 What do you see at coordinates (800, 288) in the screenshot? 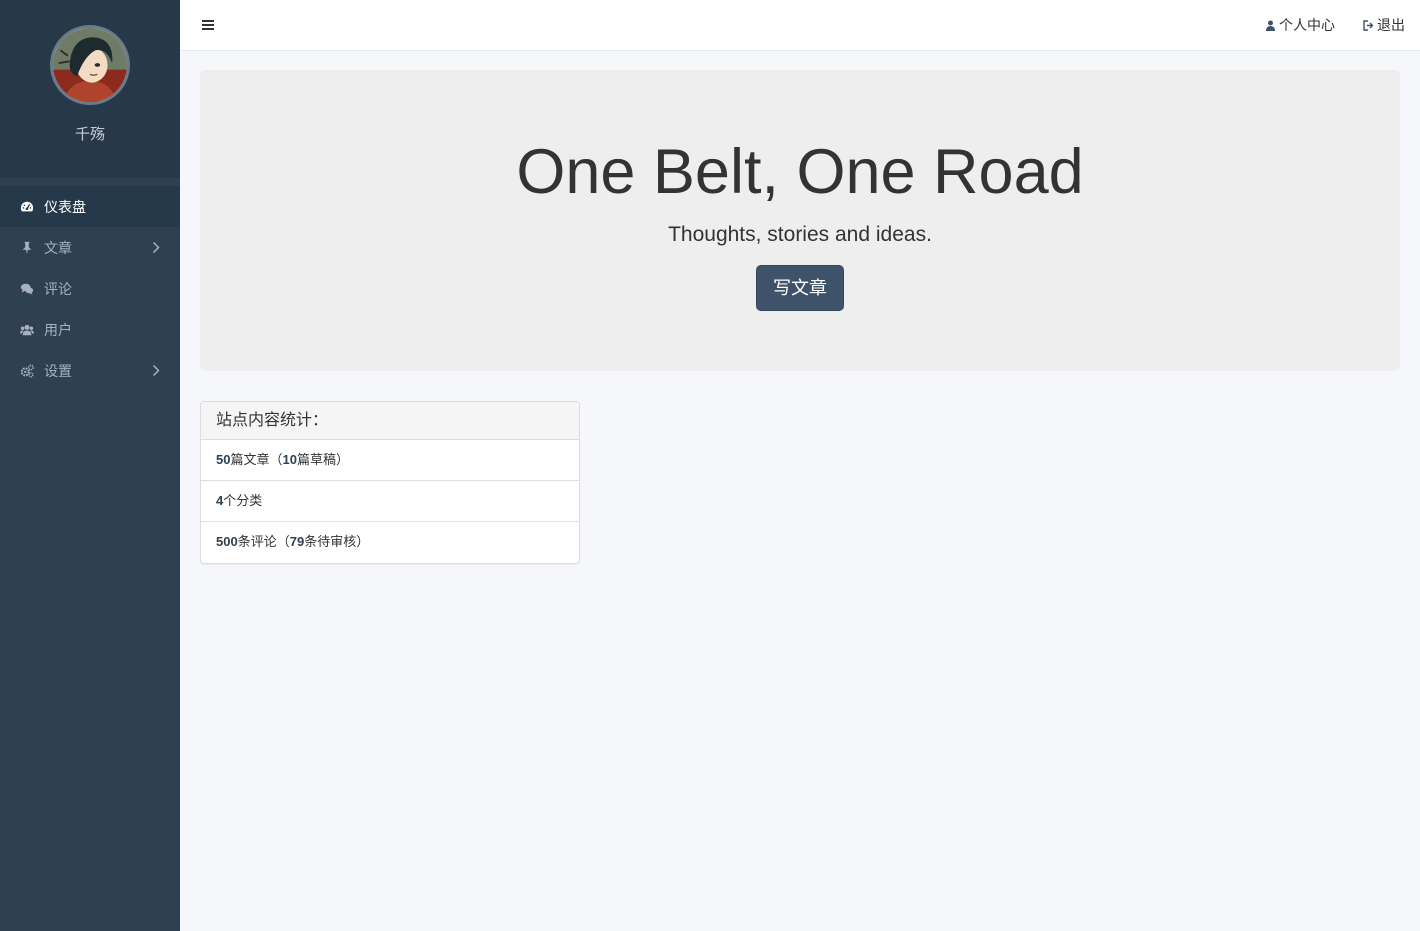
I see `write-post-button: 写文章` at bounding box center [800, 288].